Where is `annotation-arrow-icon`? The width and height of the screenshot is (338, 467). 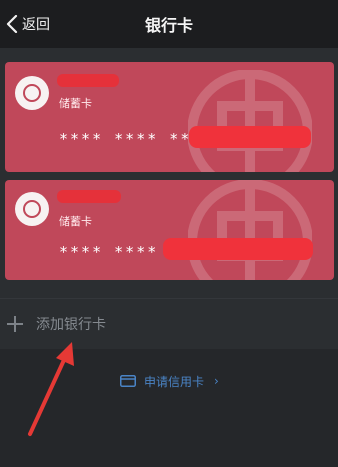
annotation-arrow-icon is located at coordinates (51, 389).